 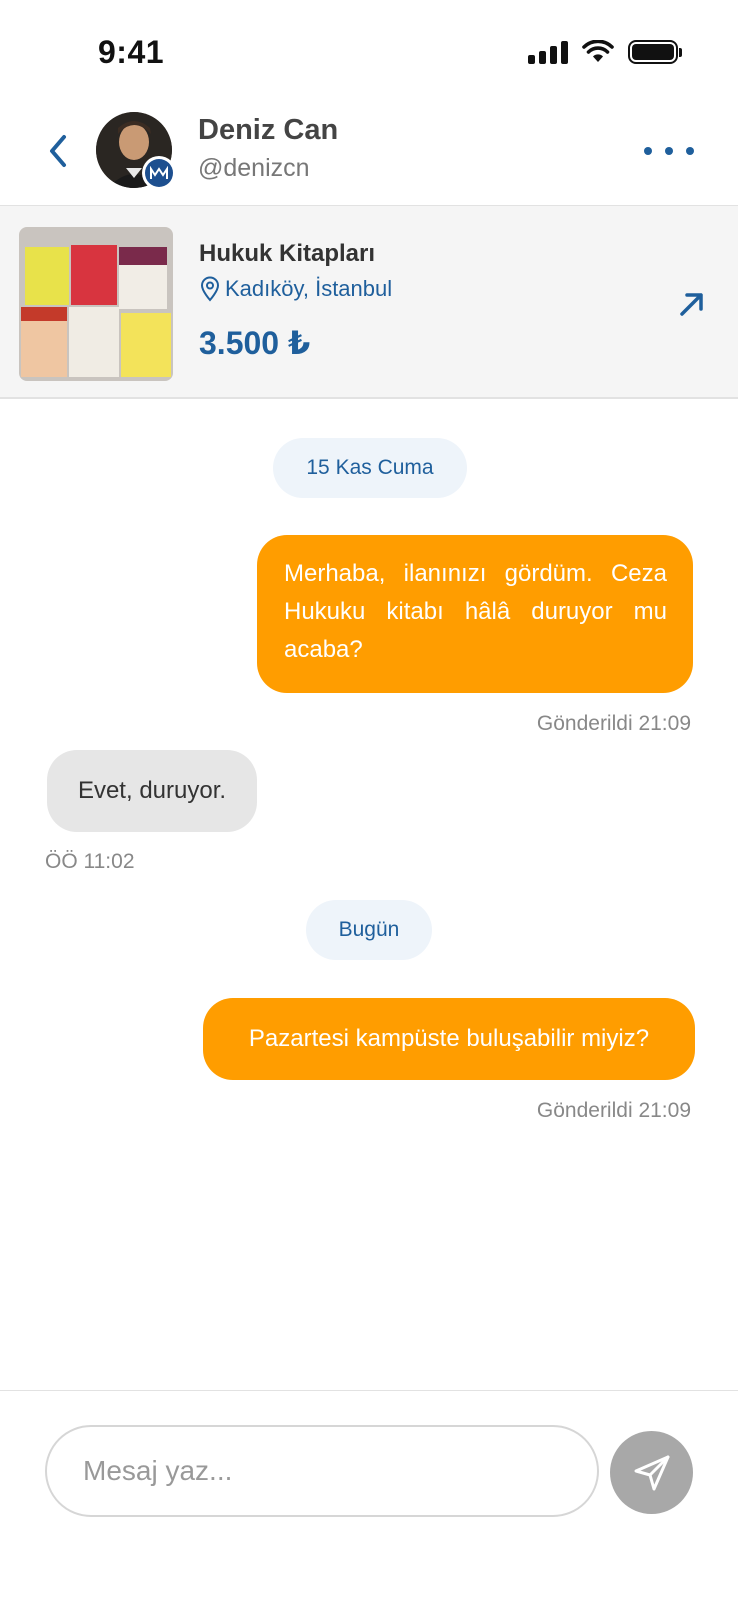 I want to click on university-badge-icon, so click(x=159, y=173).